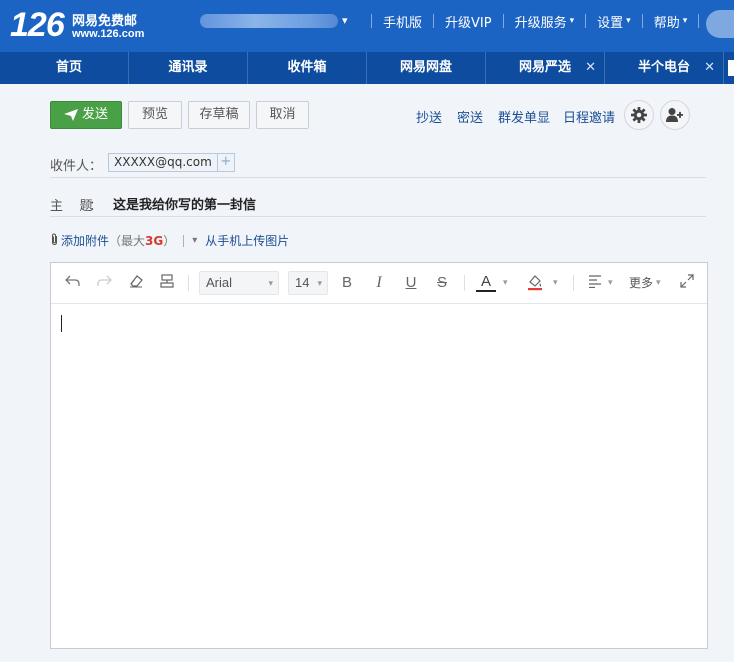 The width and height of the screenshot is (734, 662). I want to click on highlight-icon, so click(535, 283).